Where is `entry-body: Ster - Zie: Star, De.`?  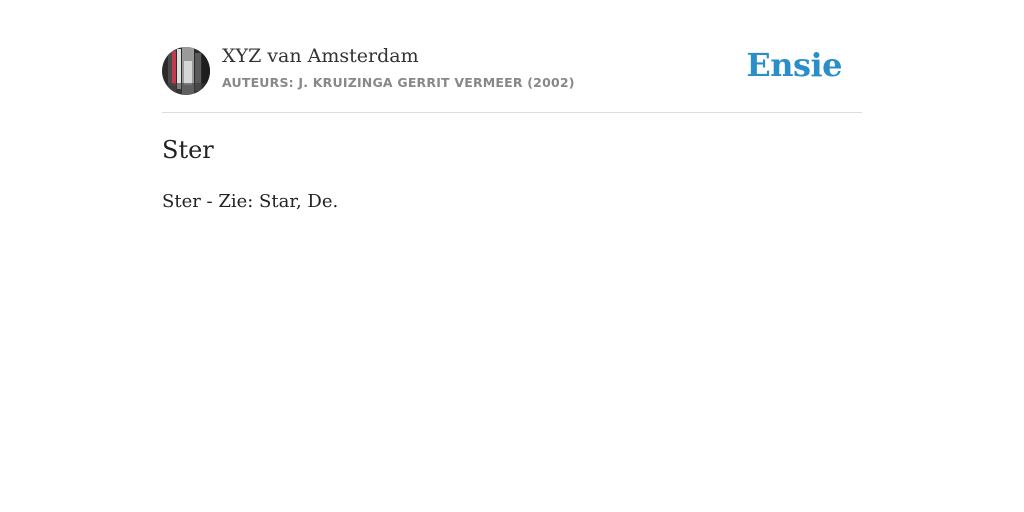 entry-body: Ster - Zie: Star, De. is located at coordinates (250, 201).